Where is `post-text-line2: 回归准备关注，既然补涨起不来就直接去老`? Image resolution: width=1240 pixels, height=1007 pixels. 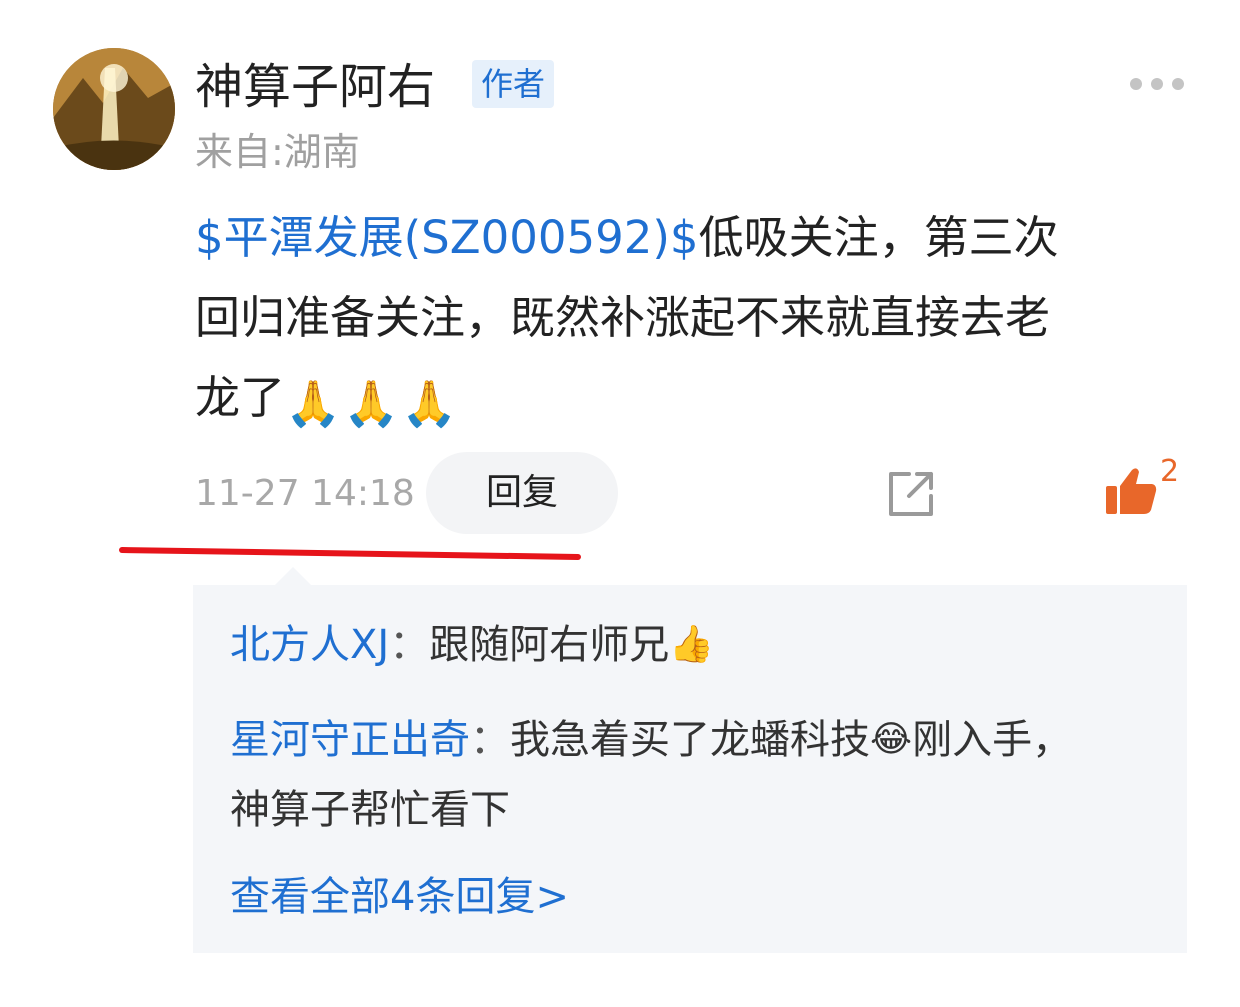
post-text-line2: 回归准备关注，既然补涨起不来就直接去老 is located at coordinates (623, 317).